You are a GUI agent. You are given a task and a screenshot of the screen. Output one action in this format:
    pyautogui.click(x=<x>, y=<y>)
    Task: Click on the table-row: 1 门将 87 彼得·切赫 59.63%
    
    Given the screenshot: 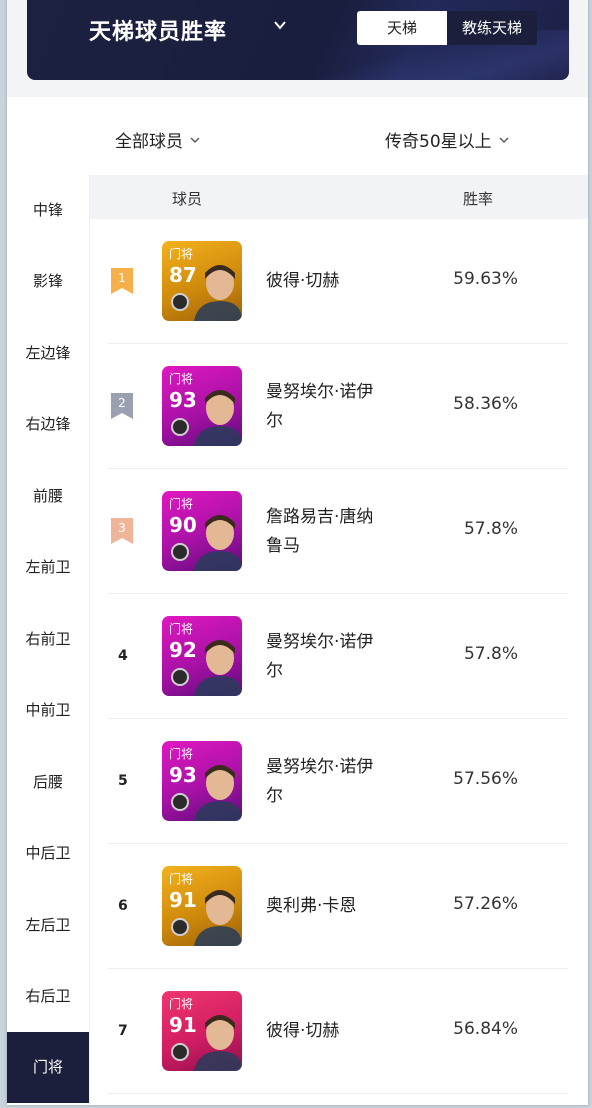 What is the action you would take?
    pyautogui.click(x=338, y=281)
    